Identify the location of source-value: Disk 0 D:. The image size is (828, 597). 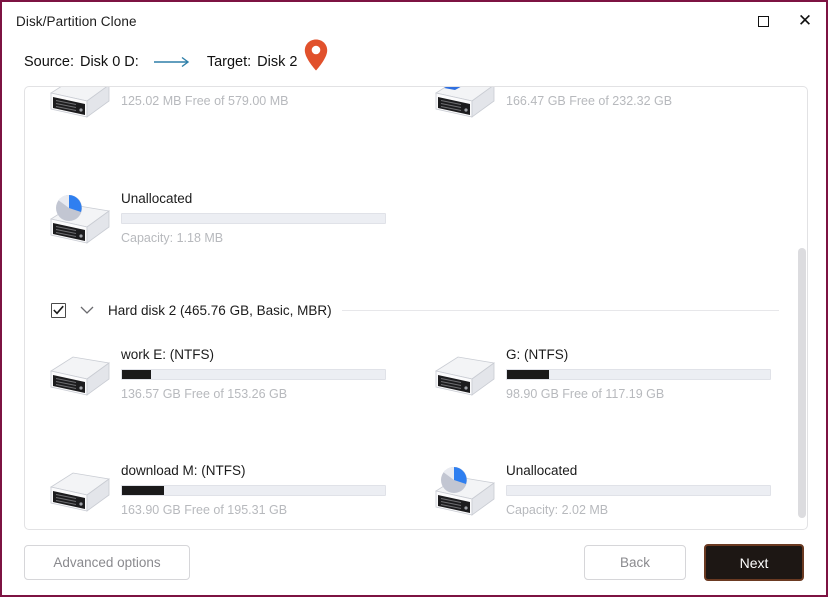
(109, 62).